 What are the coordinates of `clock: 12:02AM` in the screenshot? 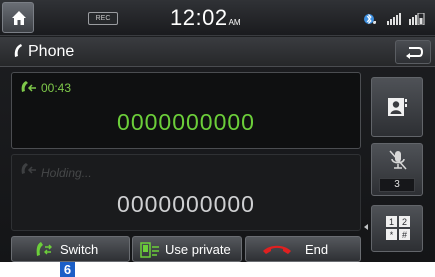 It's located at (205, 19).